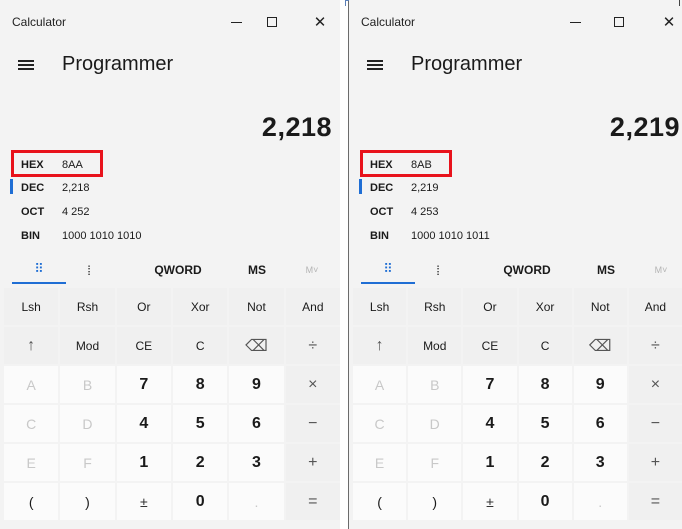 The width and height of the screenshot is (682, 529). I want to click on radix-oct: OCT 4 253, so click(515, 213).